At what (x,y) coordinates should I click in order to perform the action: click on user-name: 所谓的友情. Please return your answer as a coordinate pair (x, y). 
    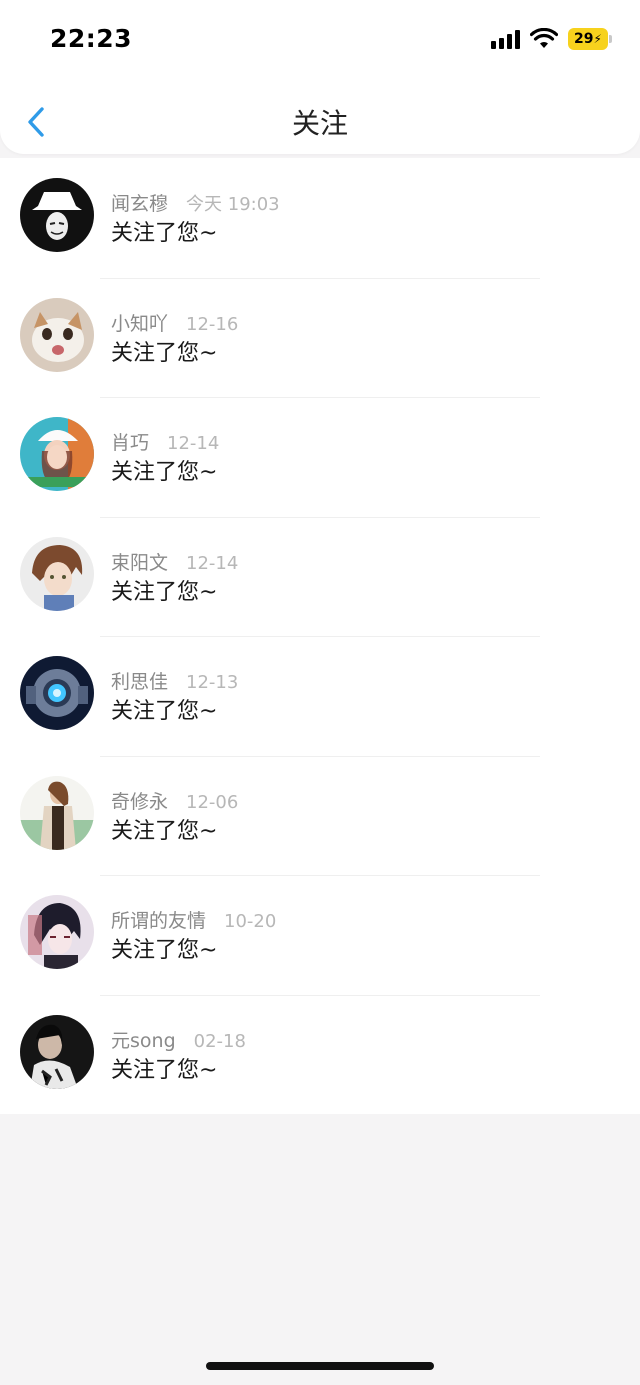
    Looking at the image, I should click on (158, 919).